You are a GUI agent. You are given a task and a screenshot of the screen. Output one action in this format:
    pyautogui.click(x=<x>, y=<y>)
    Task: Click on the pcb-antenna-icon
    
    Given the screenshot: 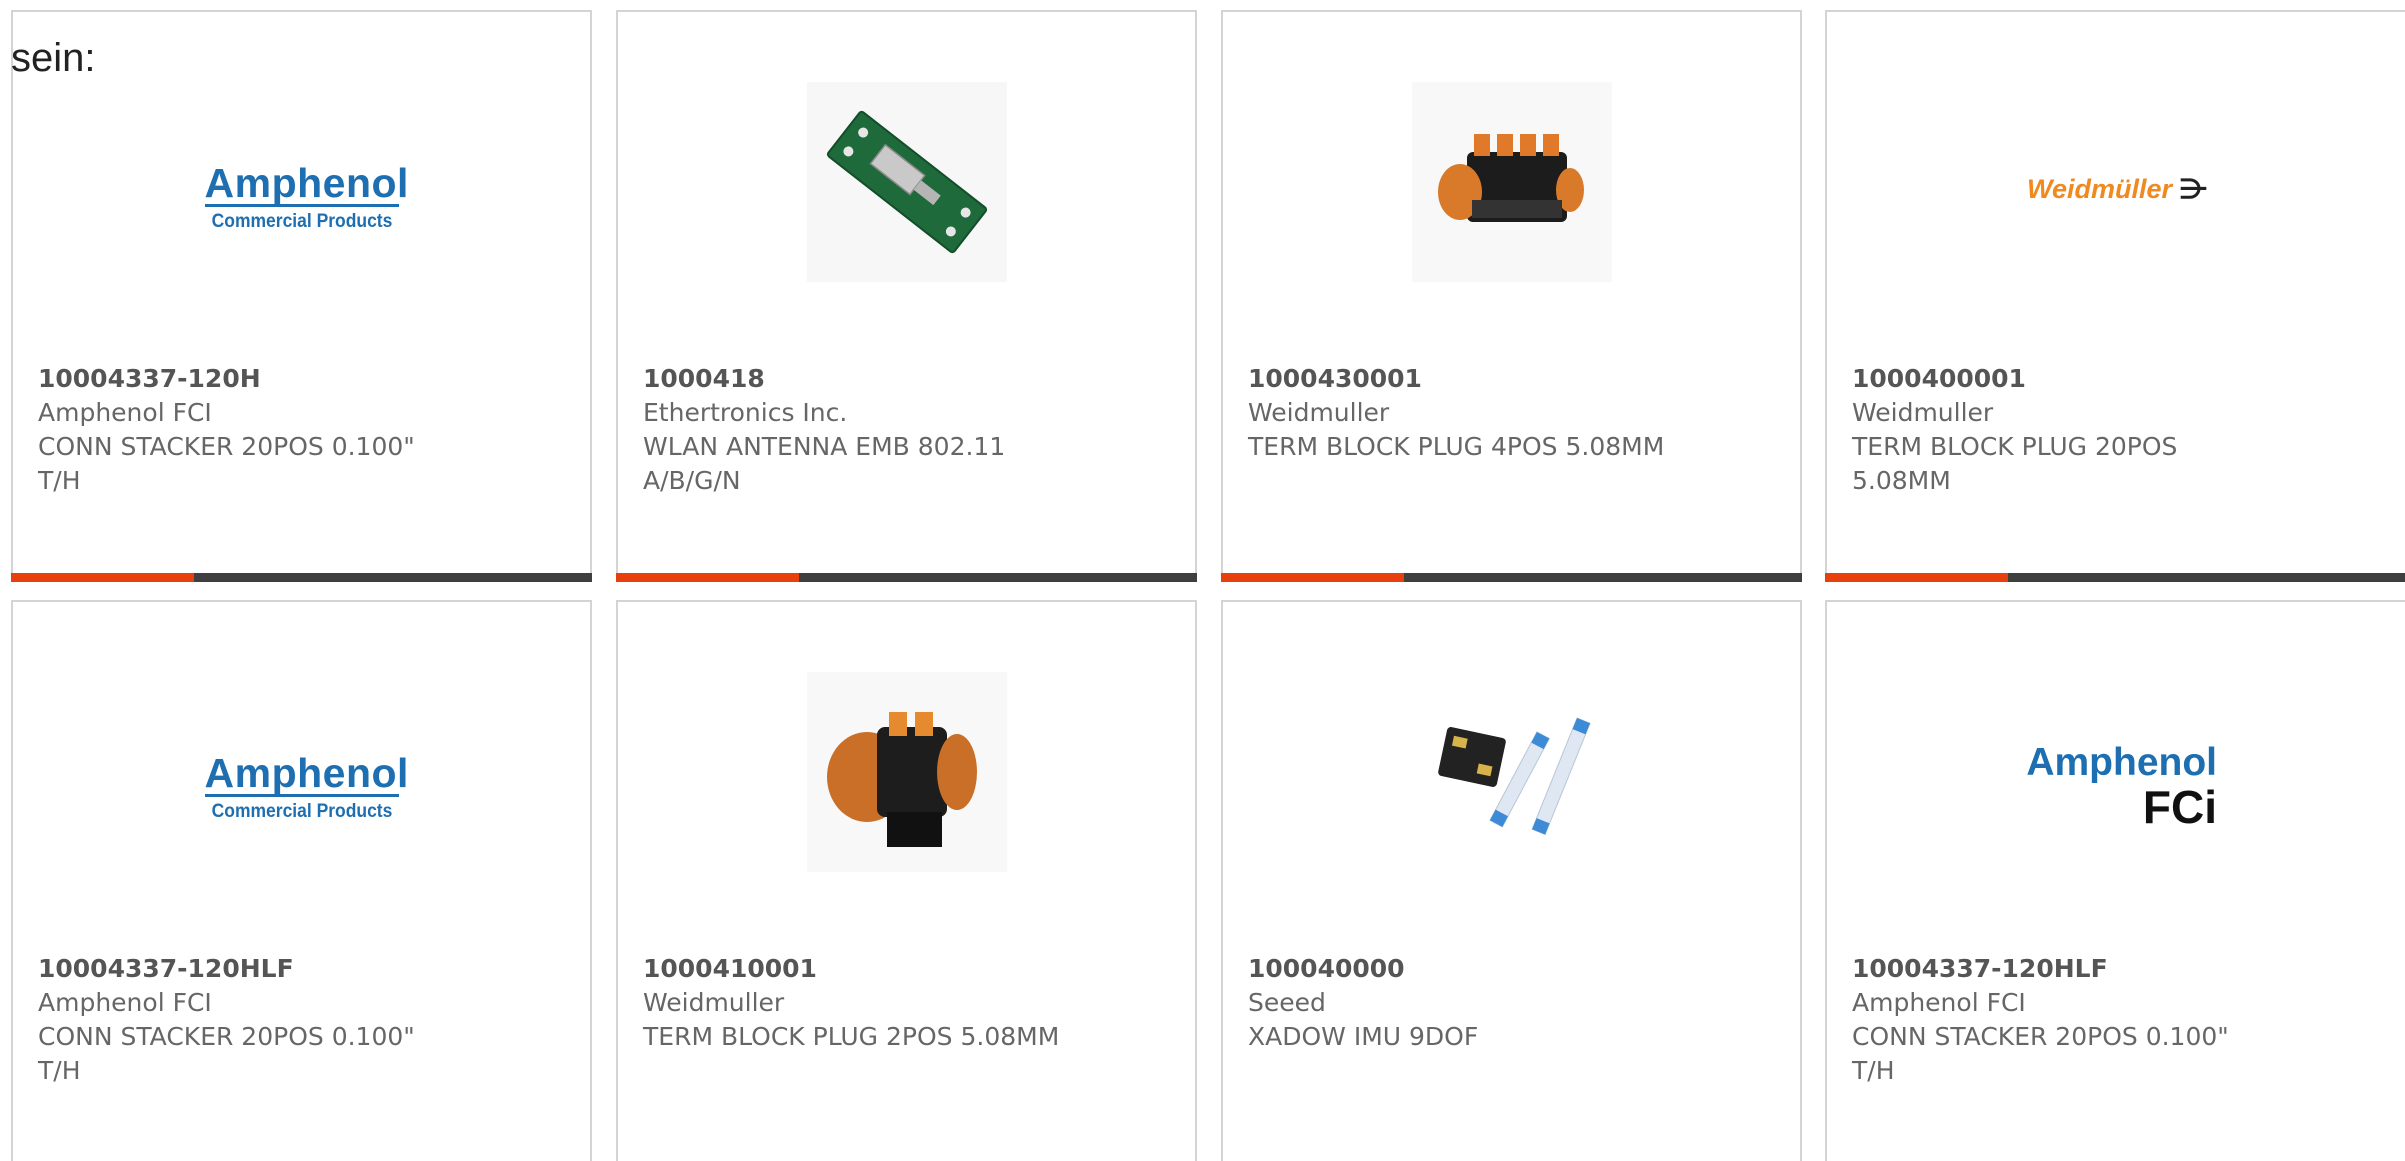 What is the action you would take?
    pyautogui.click(x=906, y=182)
    